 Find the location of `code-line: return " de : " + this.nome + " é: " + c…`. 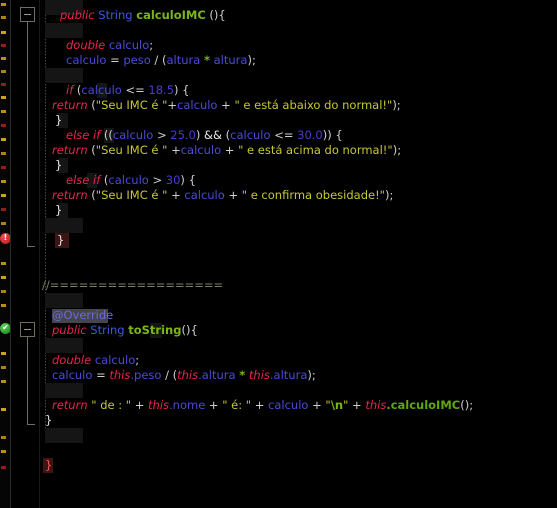

code-line: return " de : " + this.nome + " é: " + c… is located at coordinates (262, 405).